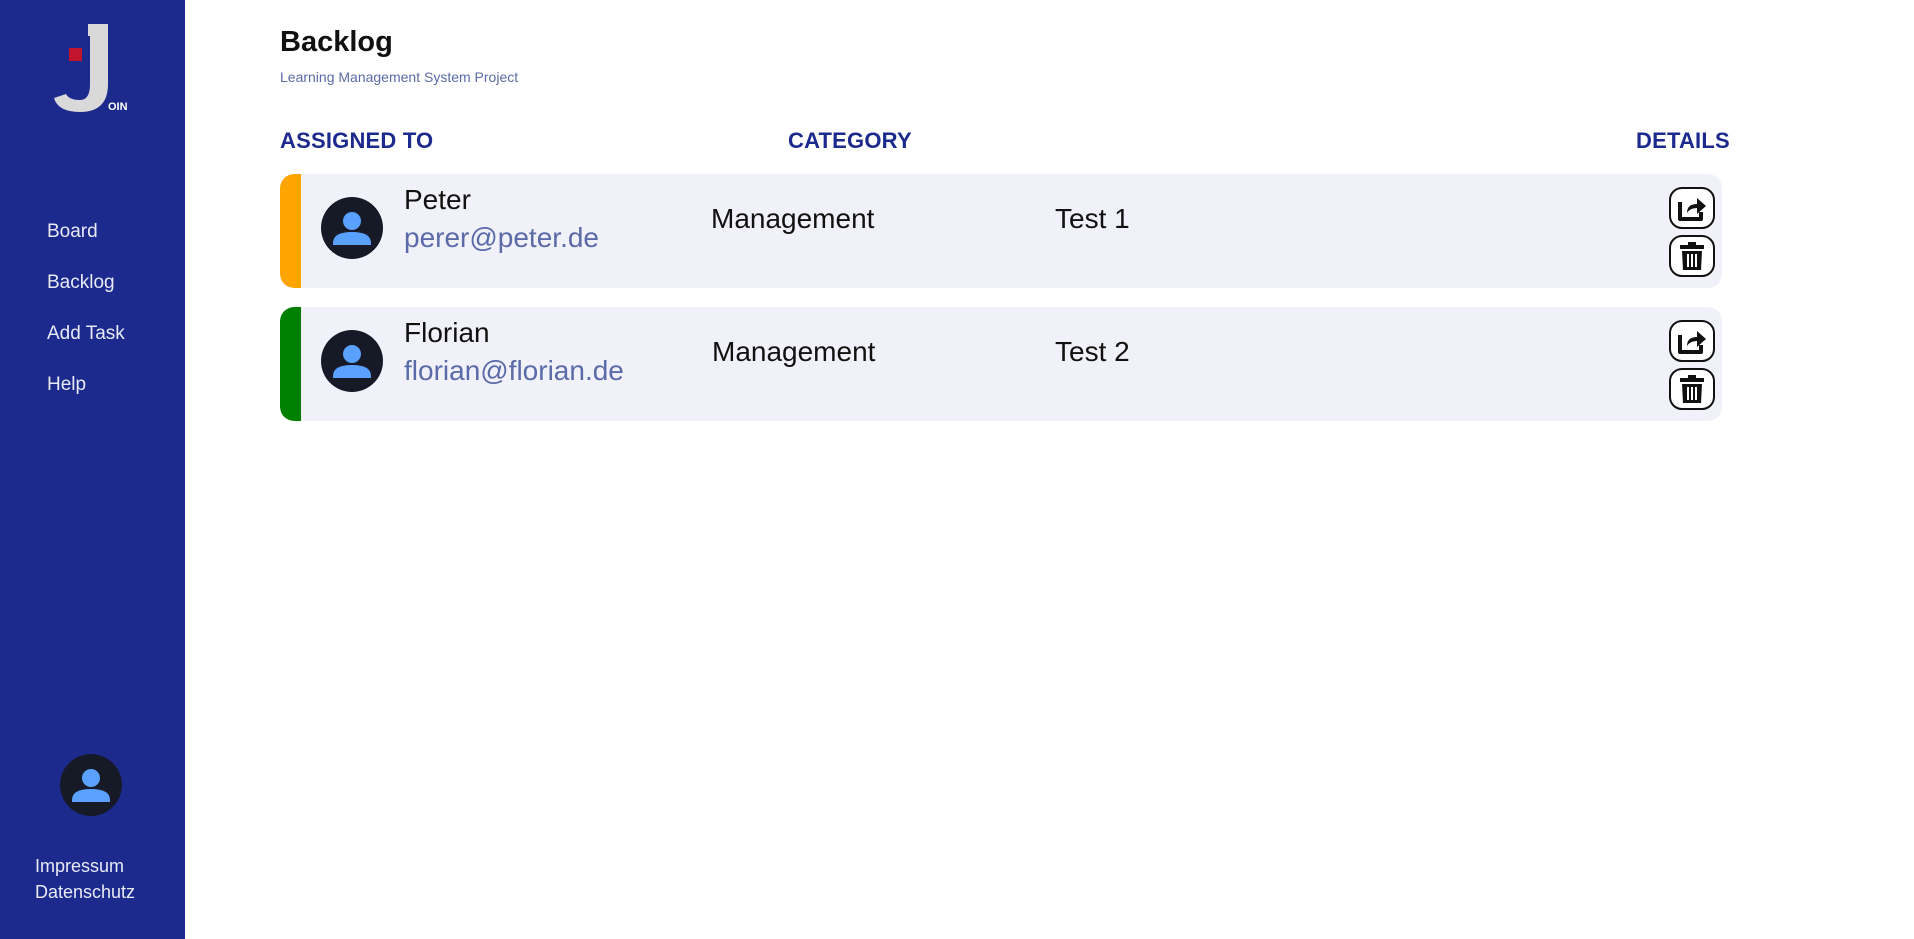 This screenshot has height=939, width=1914. Describe the element at coordinates (86, 241) in the screenshot. I see `nav-board: Board` at that location.